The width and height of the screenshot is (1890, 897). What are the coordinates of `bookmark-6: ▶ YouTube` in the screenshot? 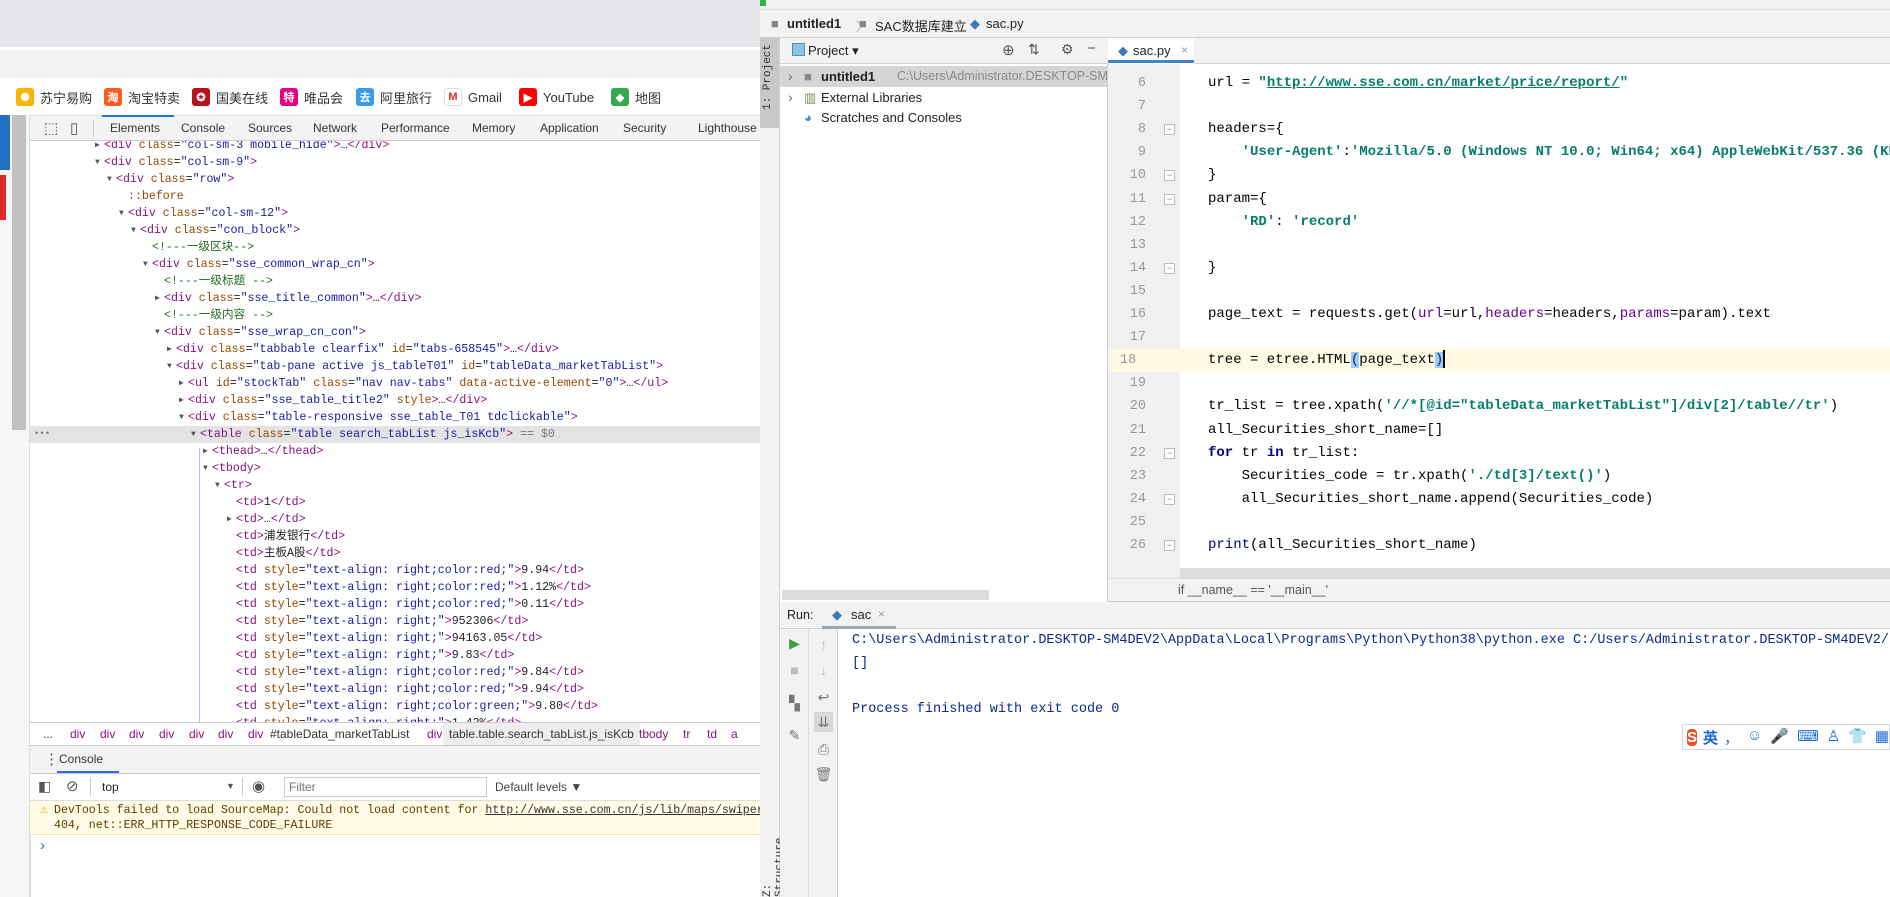 It's located at (556, 97).